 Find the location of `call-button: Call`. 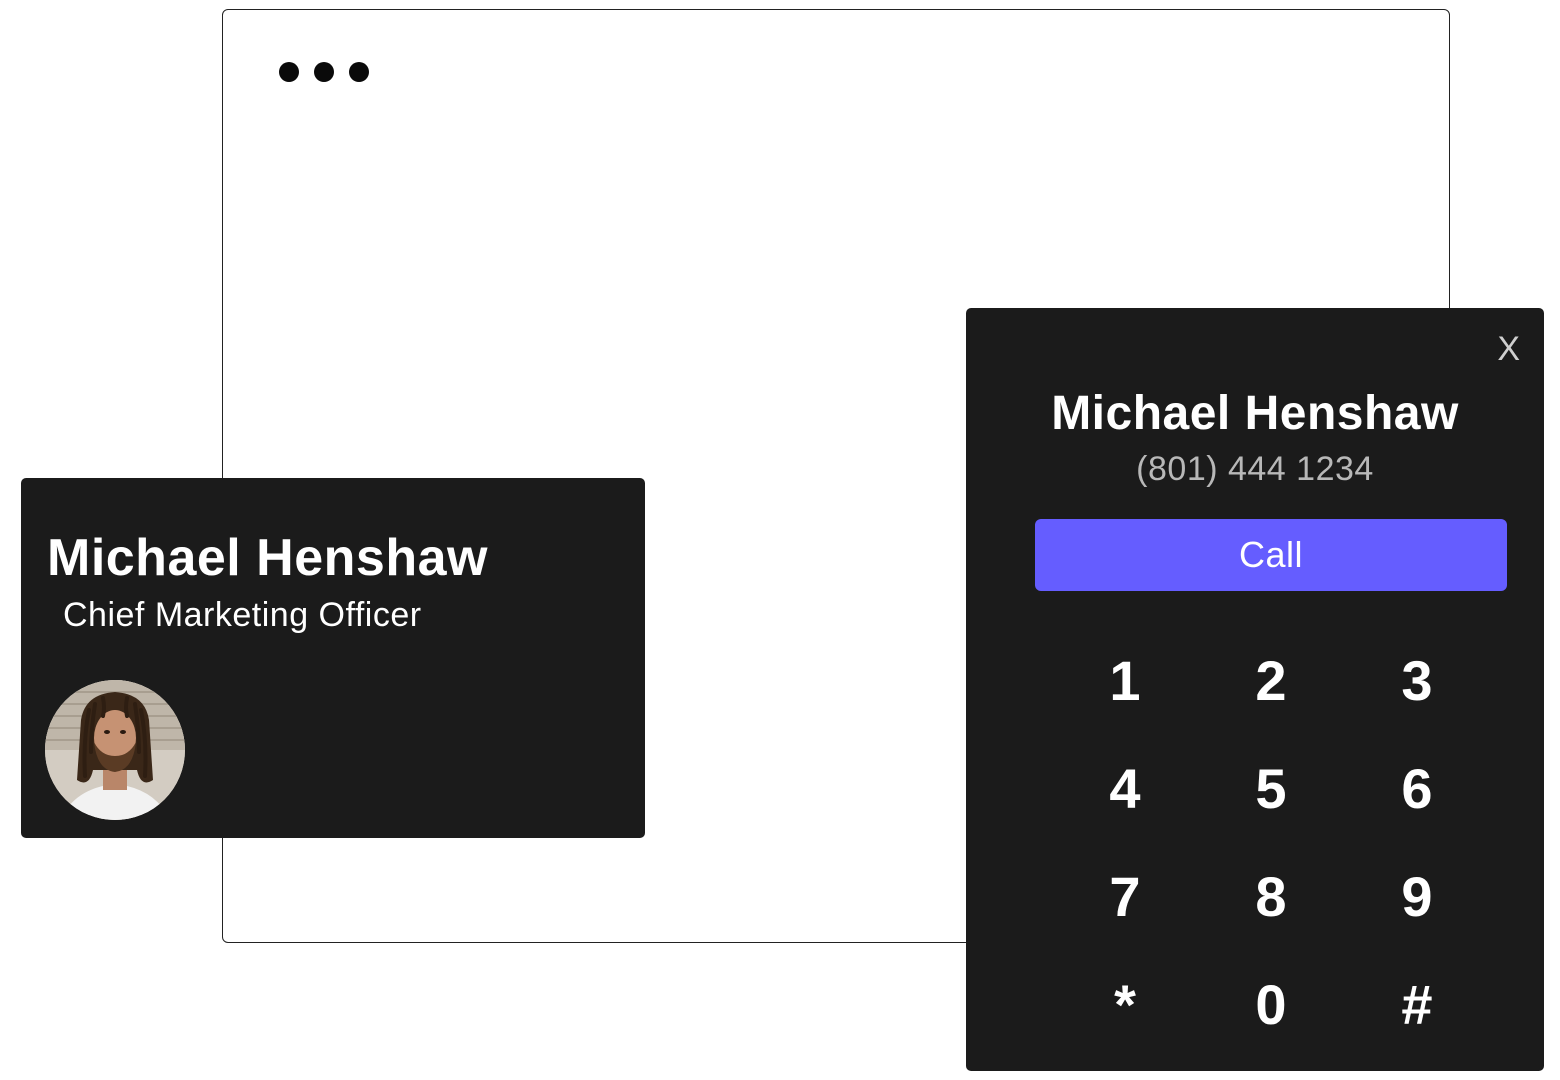

call-button: Call is located at coordinates (1271, 555).